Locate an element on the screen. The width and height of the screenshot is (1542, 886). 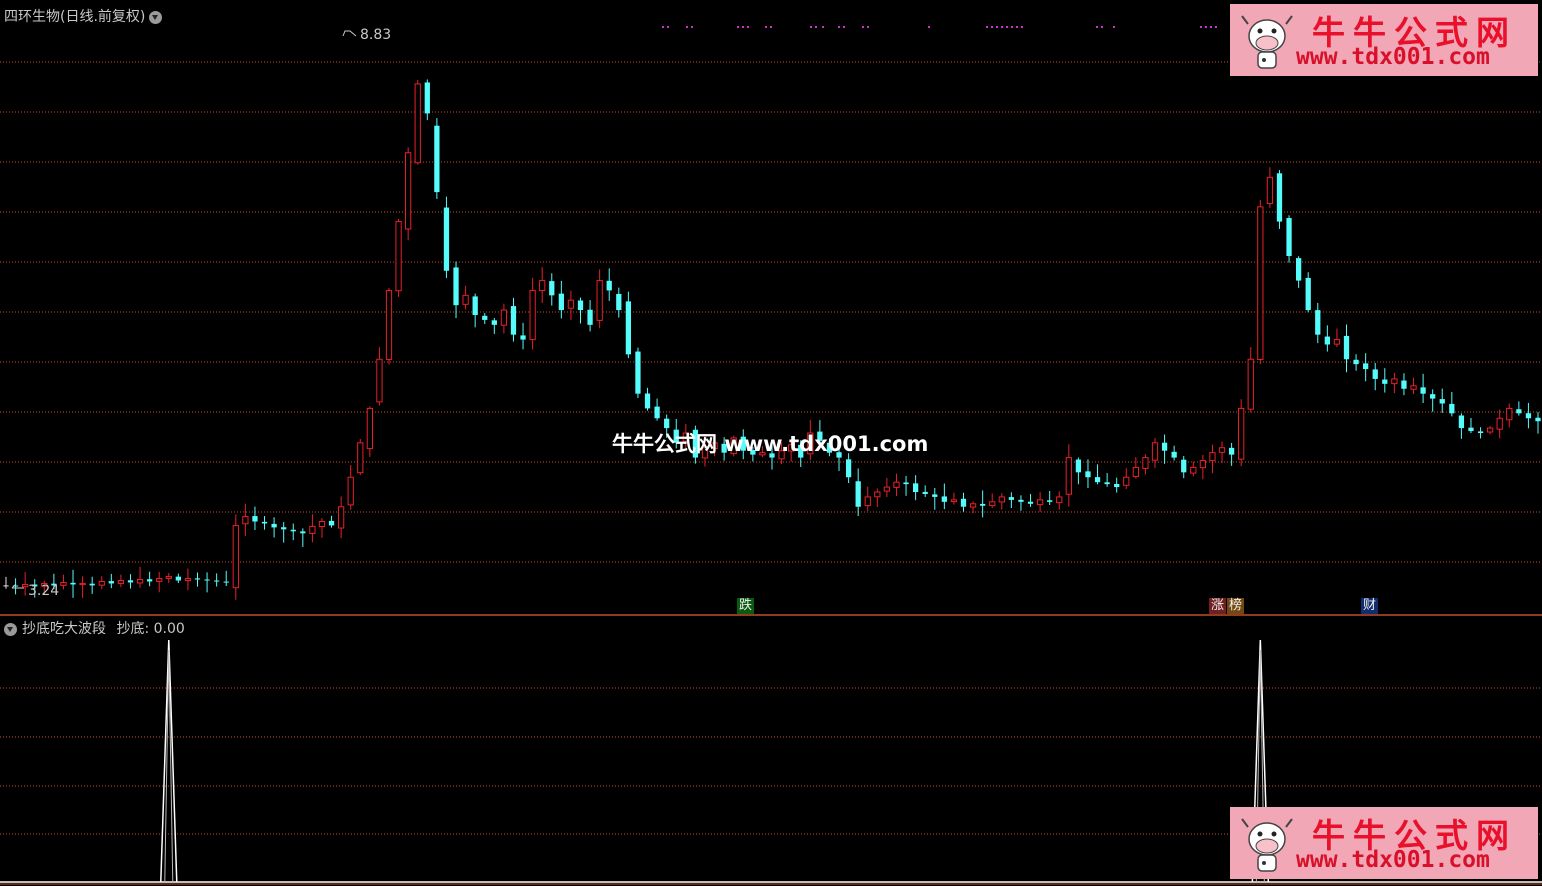
watermark-banner-top: 牛牛公式网 www.tdx001.com is located at coordinates (1384, 40).